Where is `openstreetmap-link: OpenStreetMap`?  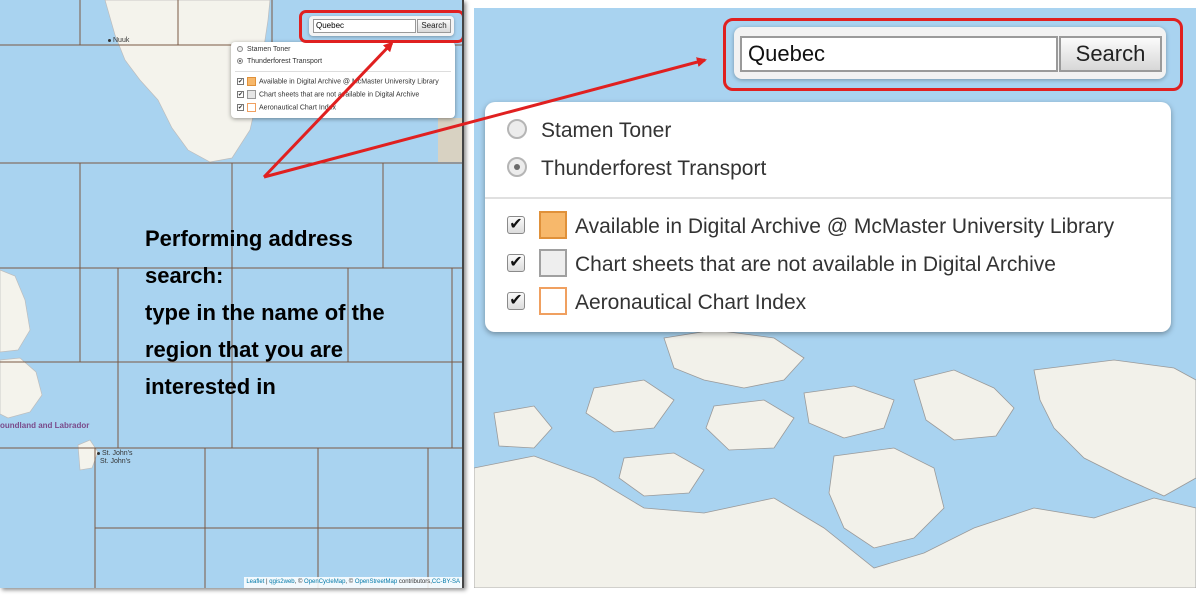
openstreetmap-link: OpenStreetMap is located at coordinates (376, 582).